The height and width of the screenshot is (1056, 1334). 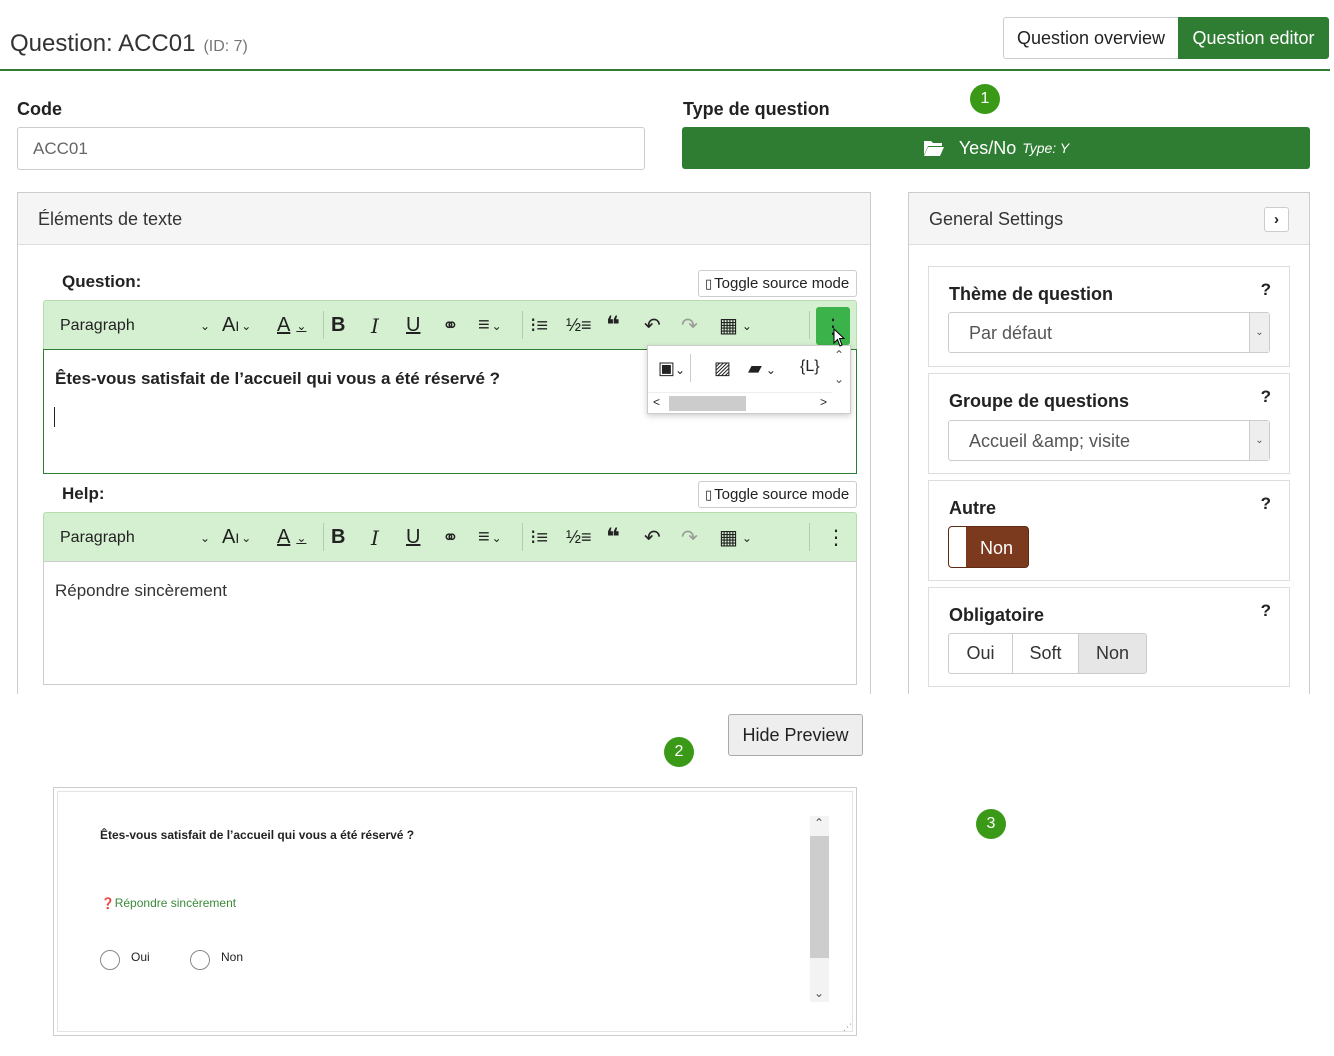 What do you see at coordinates (679, 752) in the screenshot?
I see `badge-2: 2` at bounding box center [679, 752].